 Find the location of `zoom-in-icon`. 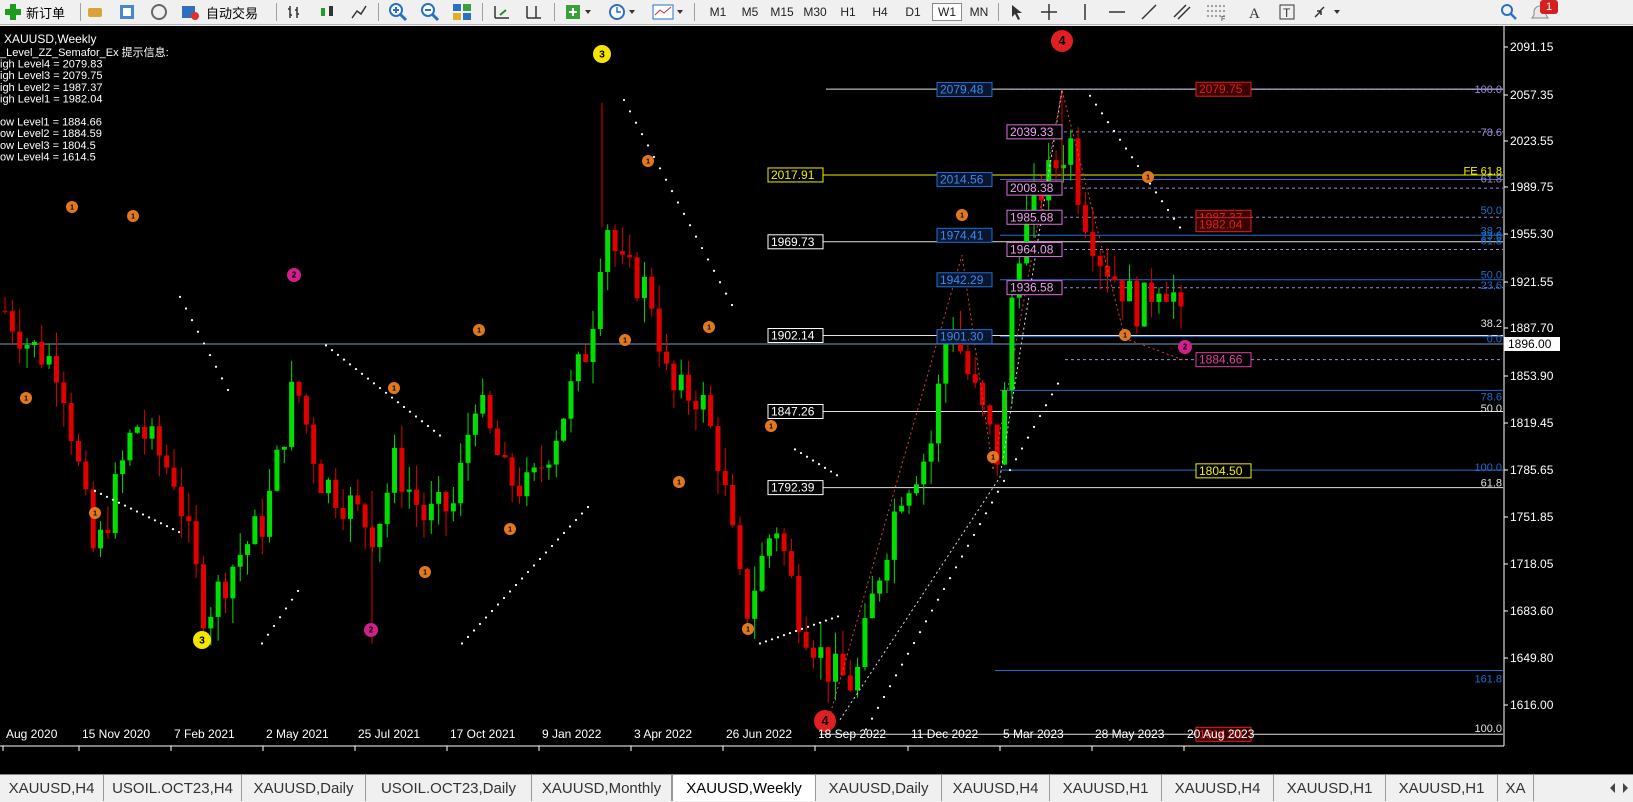

zoom-in-icon is located at coordinates (398, 12).